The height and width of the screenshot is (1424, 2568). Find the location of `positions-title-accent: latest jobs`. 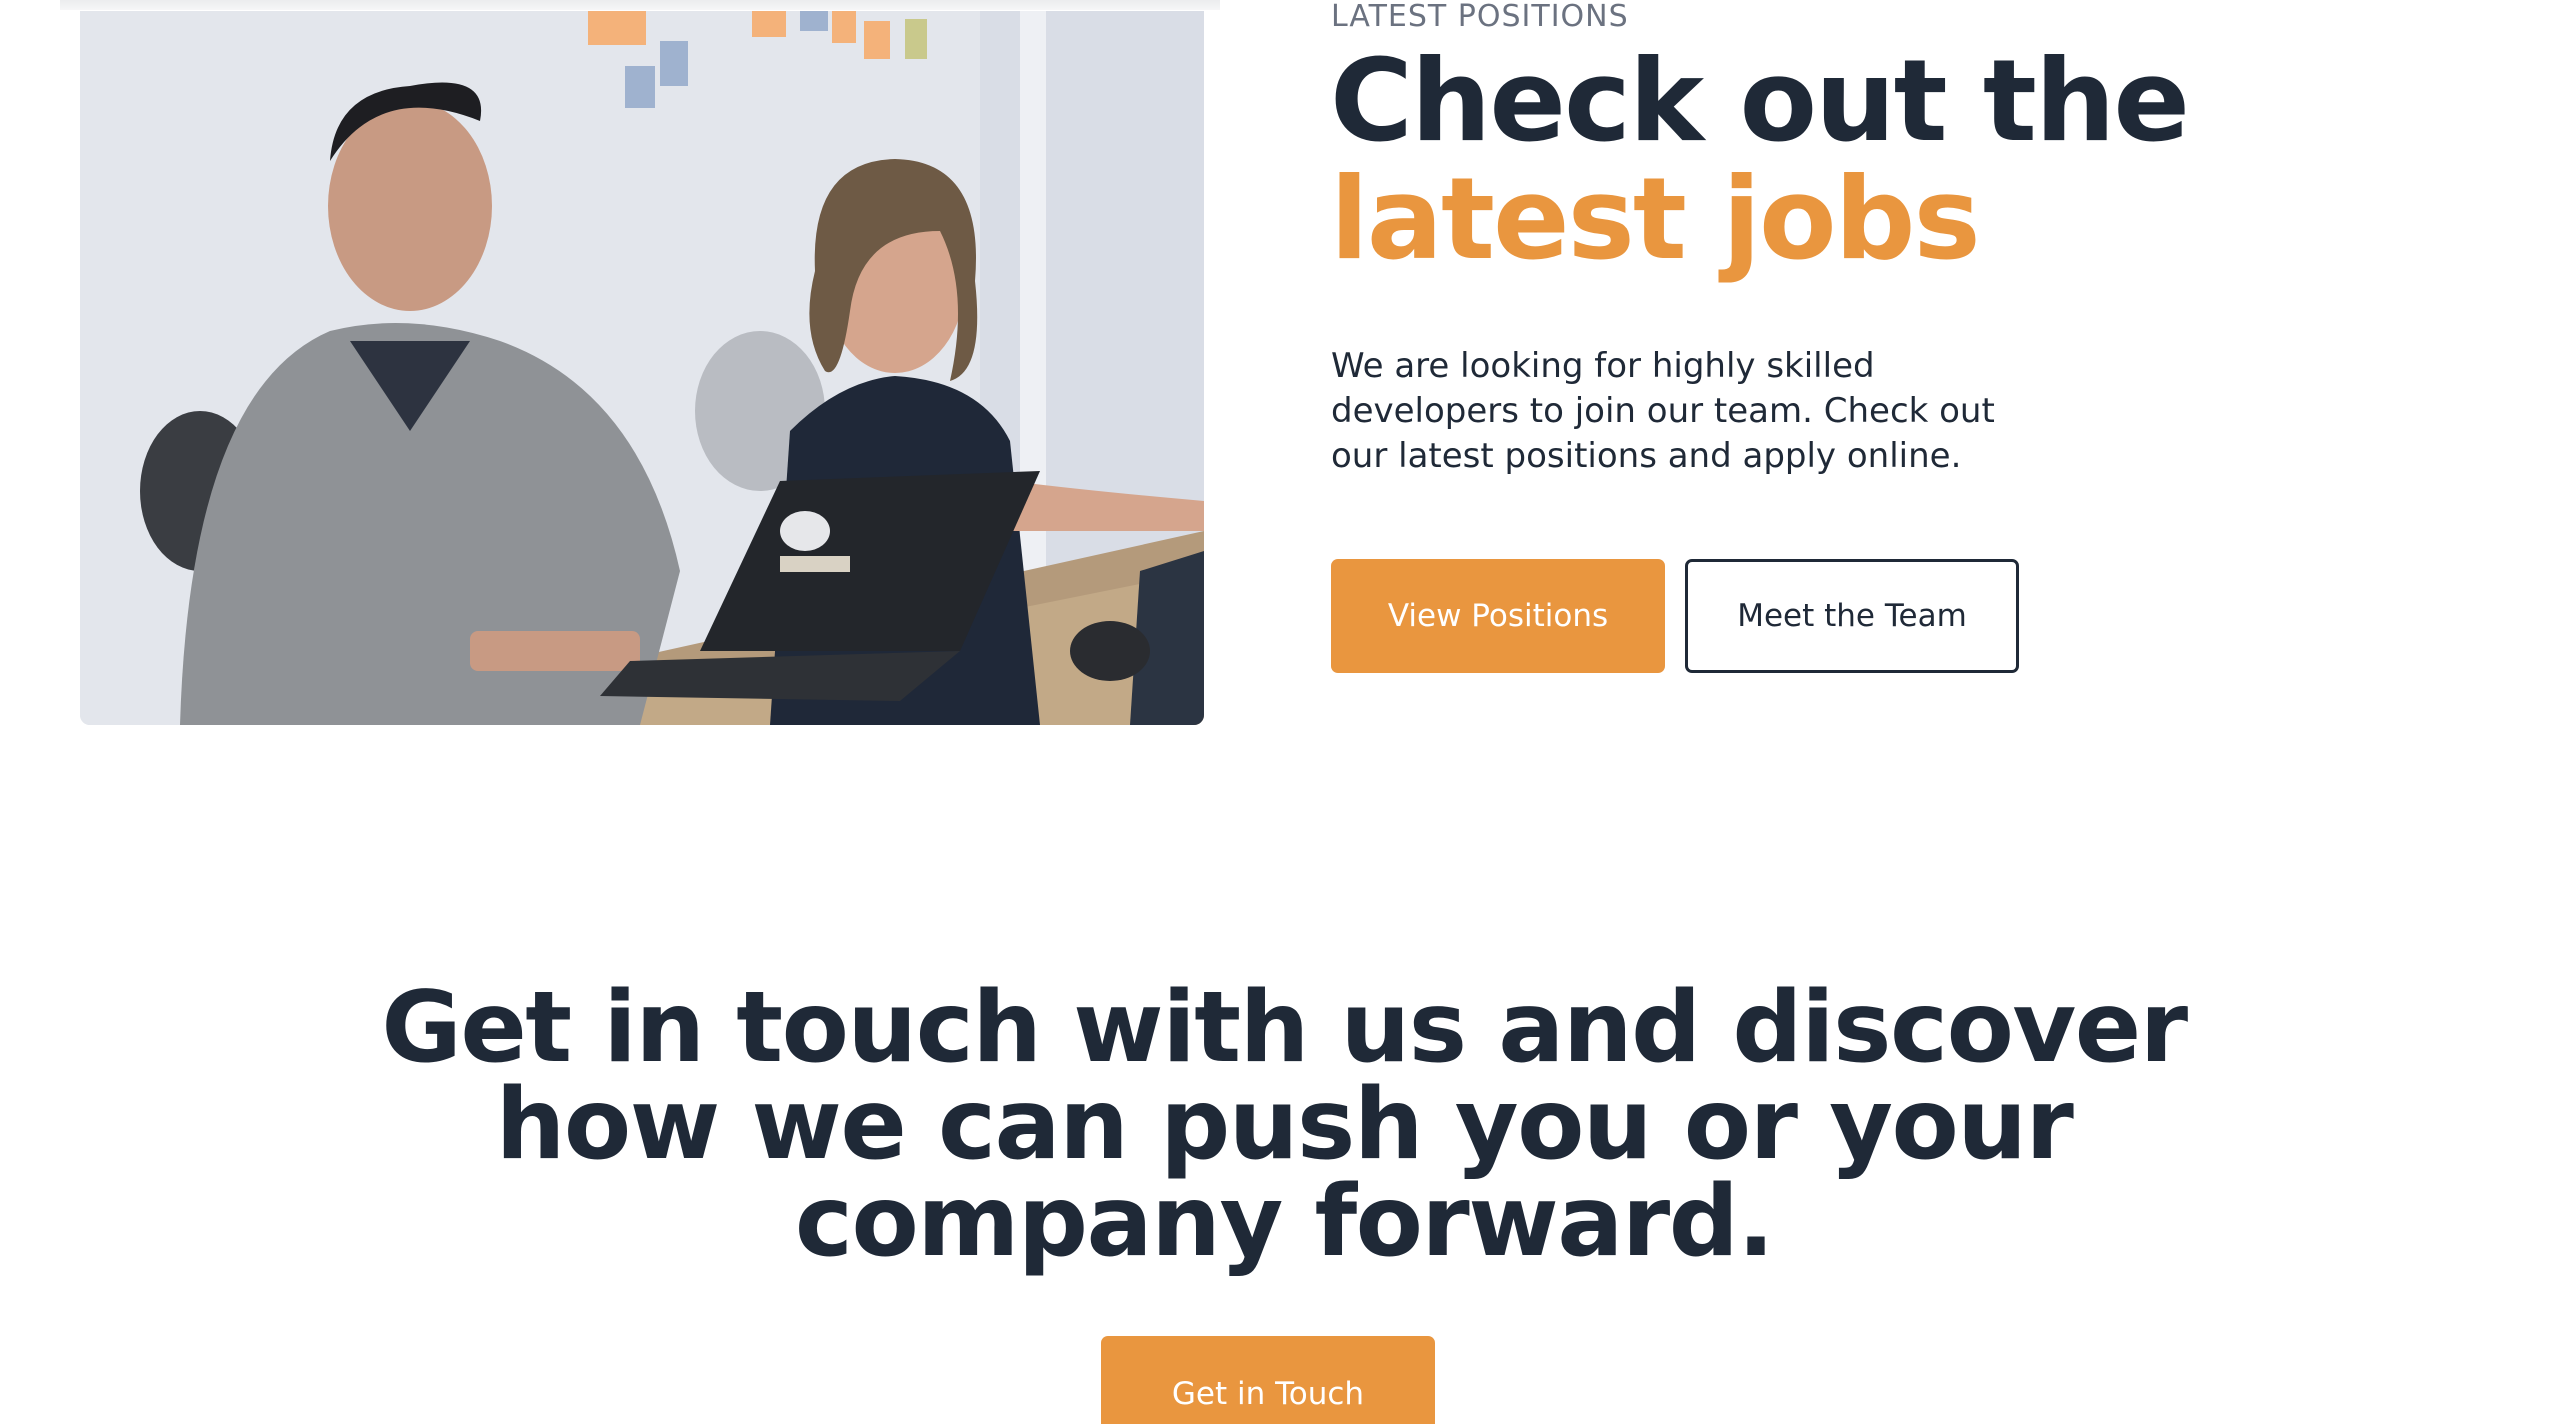

positions-title-accent: latest jobs is located at coordinates (1655, 219).